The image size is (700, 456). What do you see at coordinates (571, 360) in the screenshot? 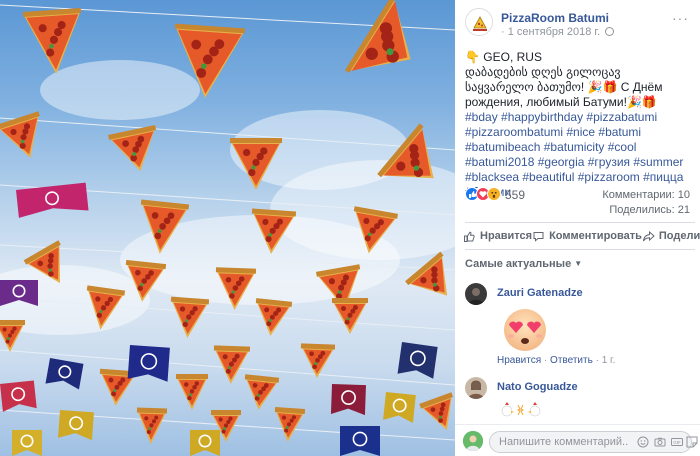
I see `comment-reply-link: Ответить` at bounding box center [571, 360].